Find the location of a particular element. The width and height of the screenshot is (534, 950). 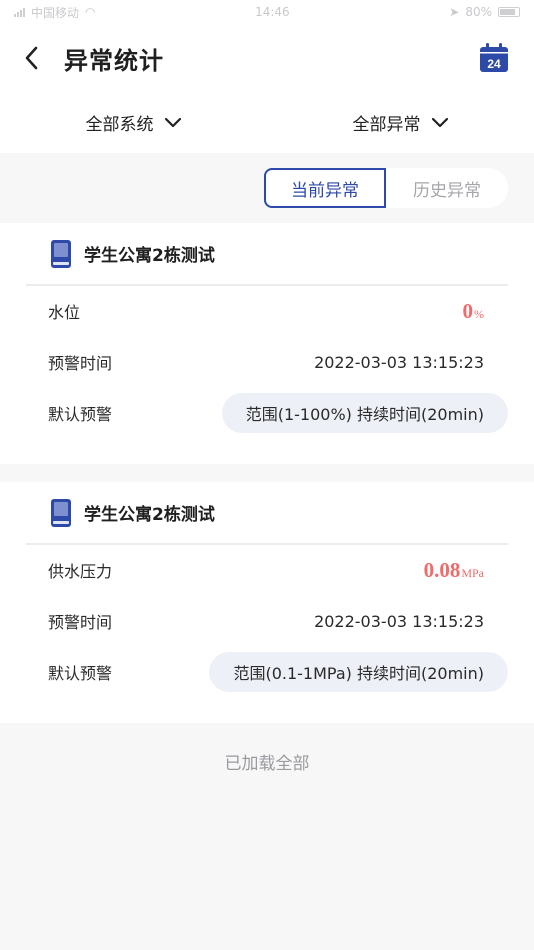

clock: 14:46 is located at coordinates (272, 12).